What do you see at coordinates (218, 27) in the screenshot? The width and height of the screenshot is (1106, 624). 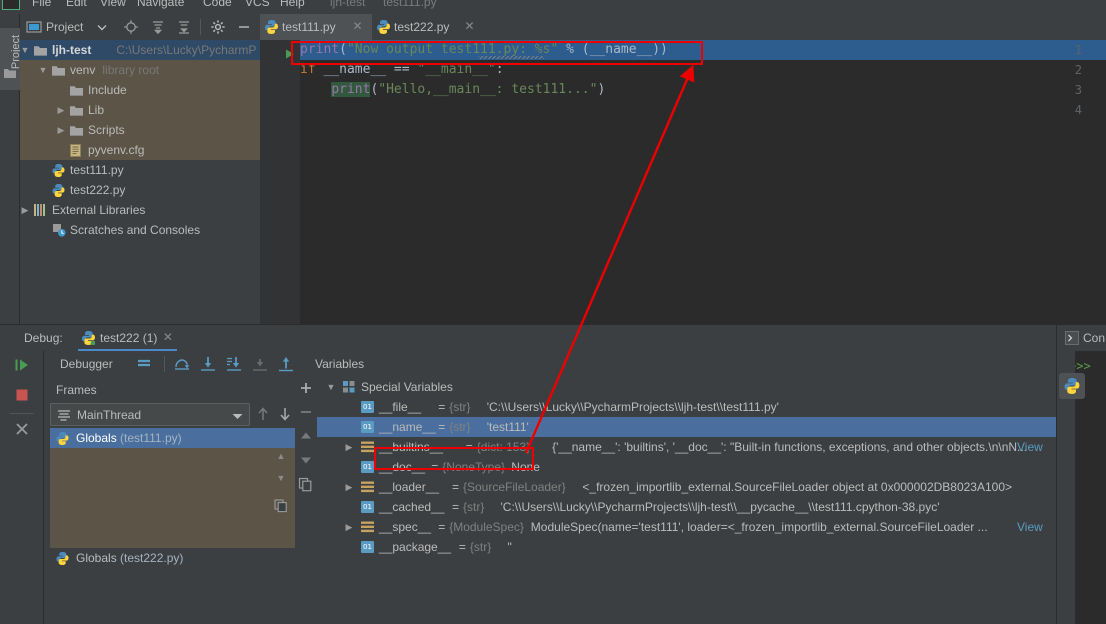 I see `settings-gear-icon` at bounding box center [218, 27].